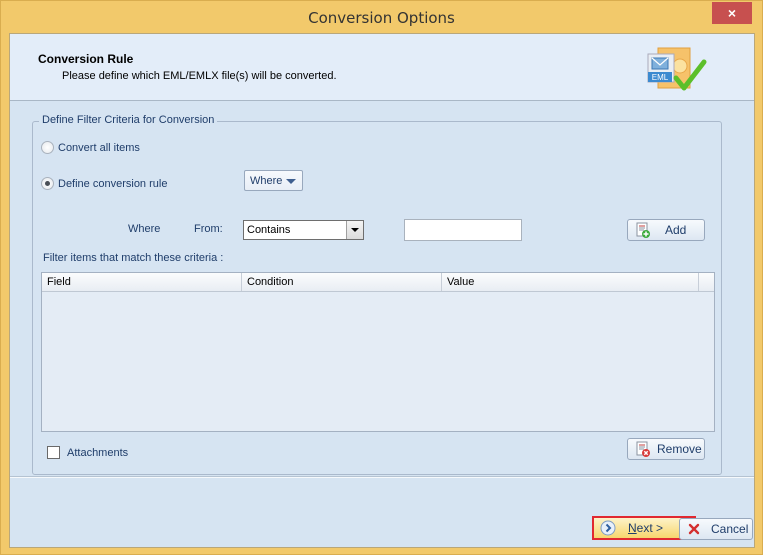 Image resolution: width=763 pixels, height=555 pixels. I want to click on add-button: Add, so click(666, 230).